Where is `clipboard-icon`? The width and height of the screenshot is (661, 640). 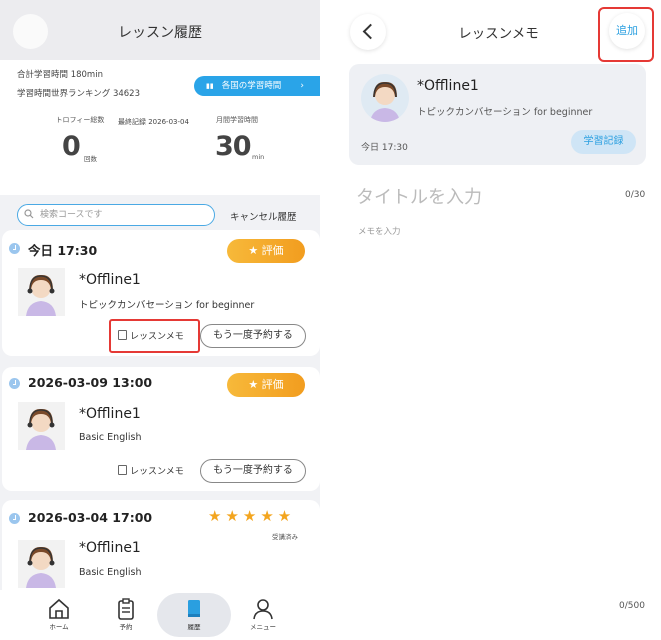 clipboard-icon is located at coordinates (126, 609).